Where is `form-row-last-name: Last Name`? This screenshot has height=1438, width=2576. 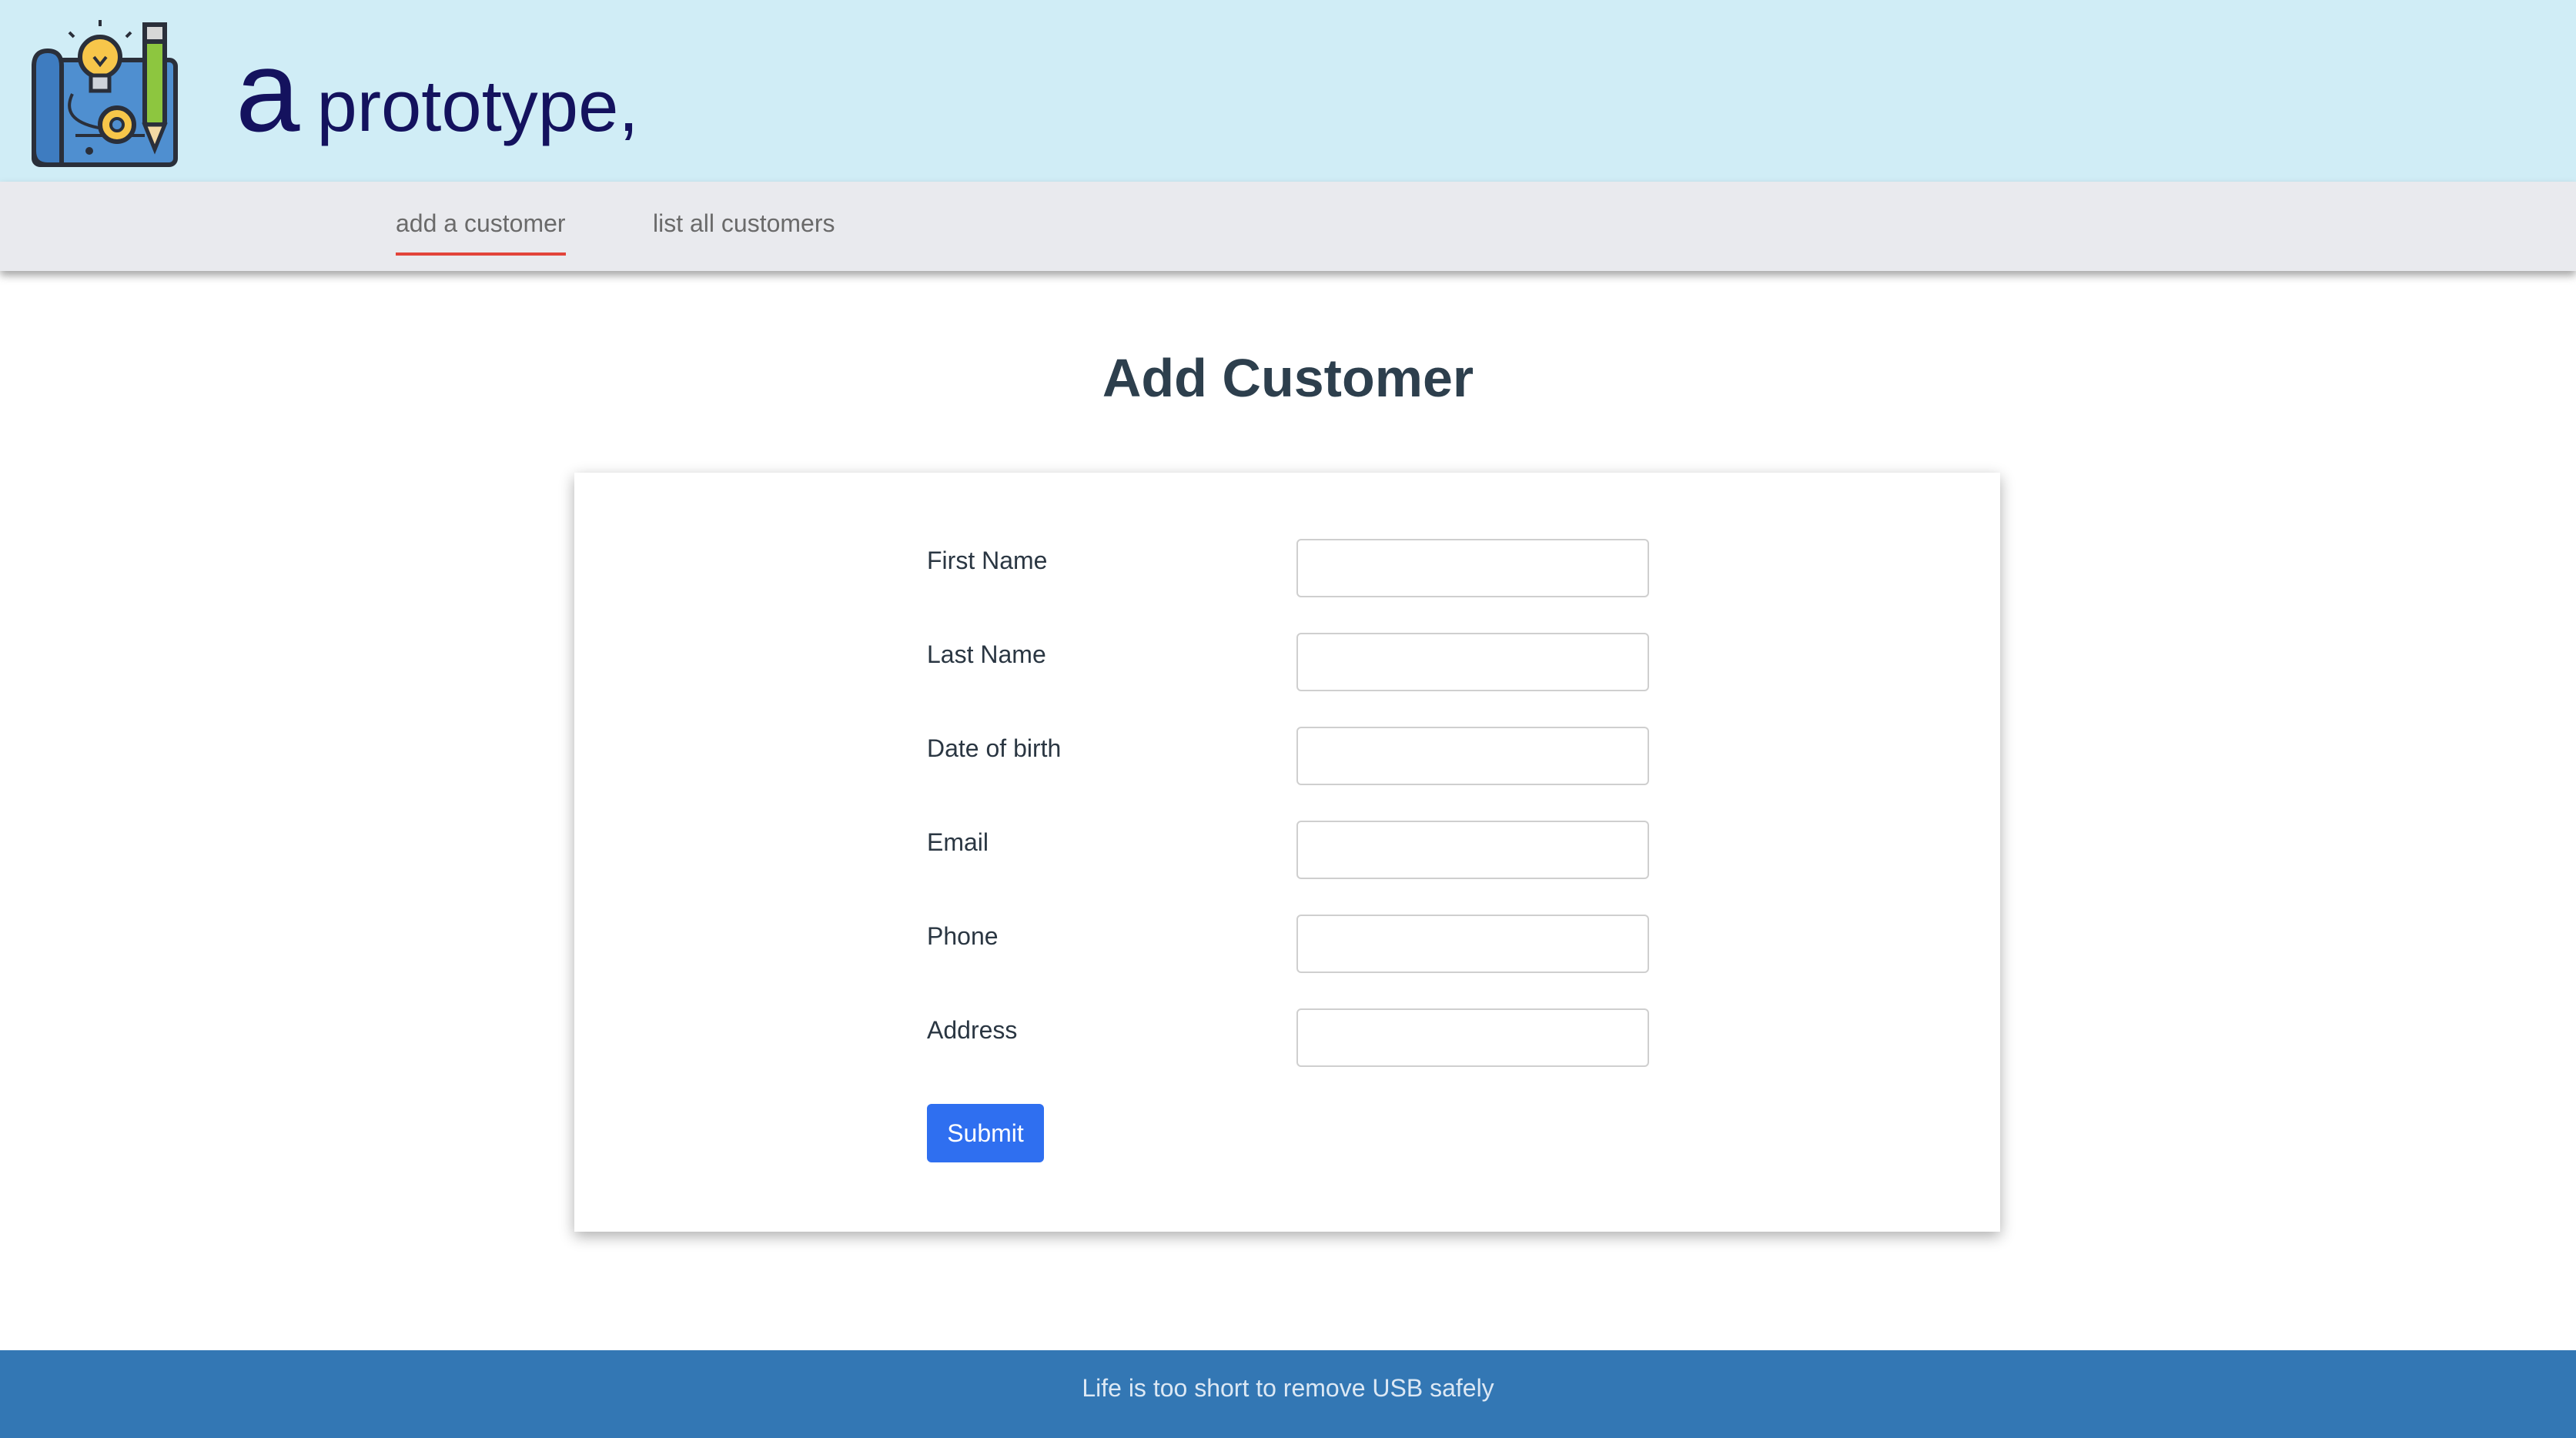
form-row-last-name: Last Name is located at coordinates (1287, 665).